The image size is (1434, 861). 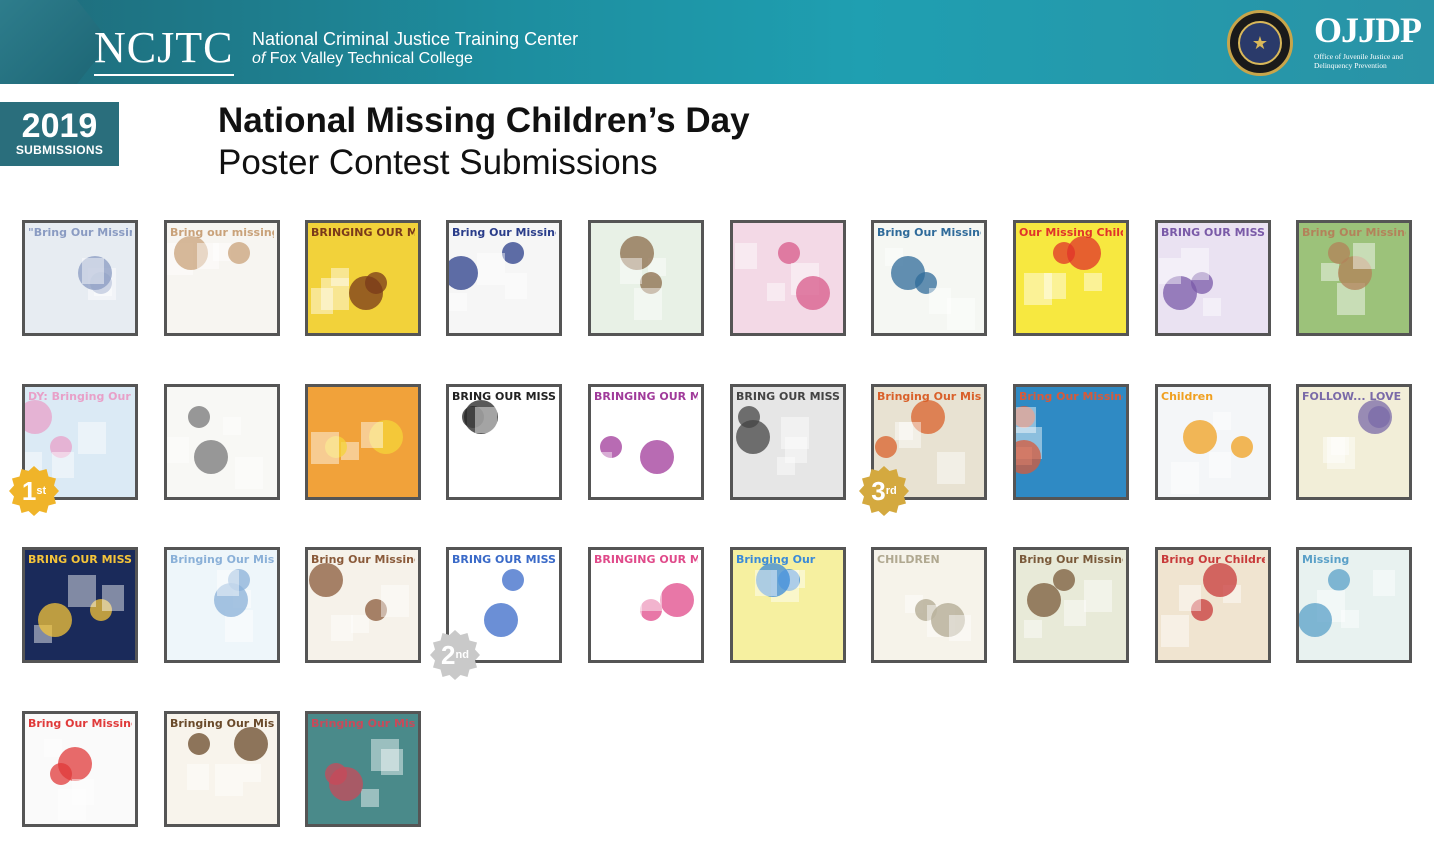 I want to click on poster-thumbnail: Bringing Our, so click(x=788, y=605).